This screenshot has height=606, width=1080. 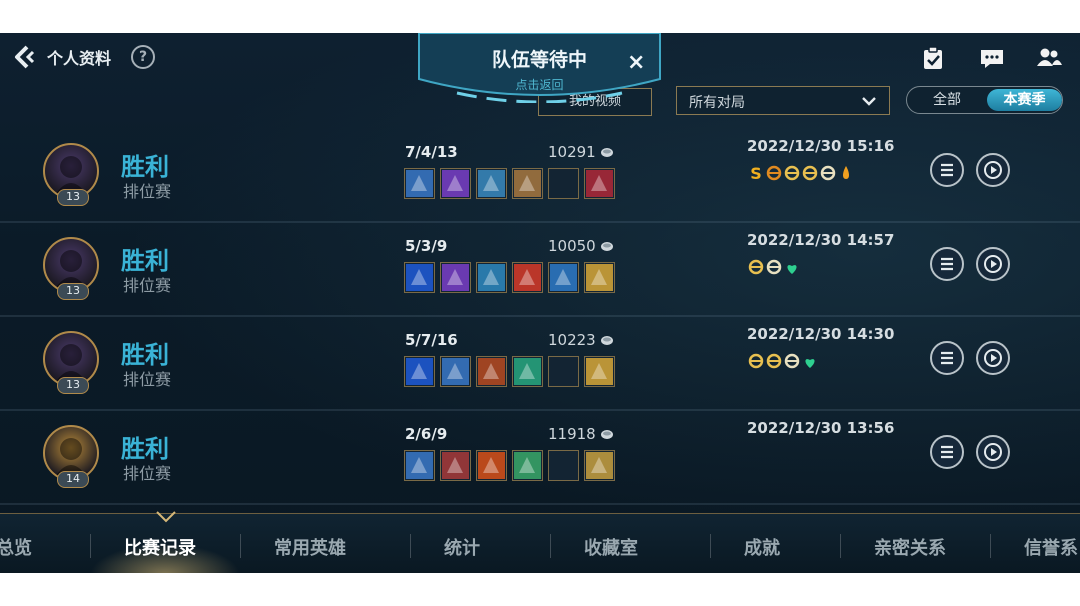 I want to click on tab-item: 统计, so click(x=462, y=547).